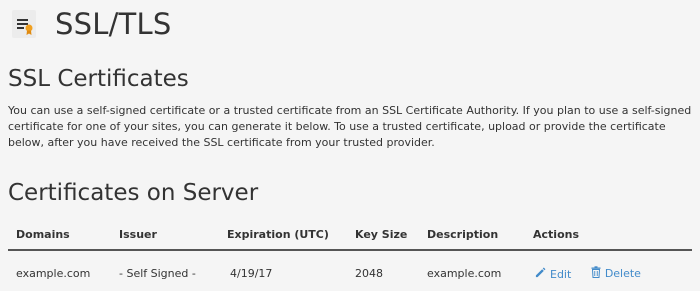  I want to click on section-title-ssl-certificates: SSL Certificates, so click(98, 79).